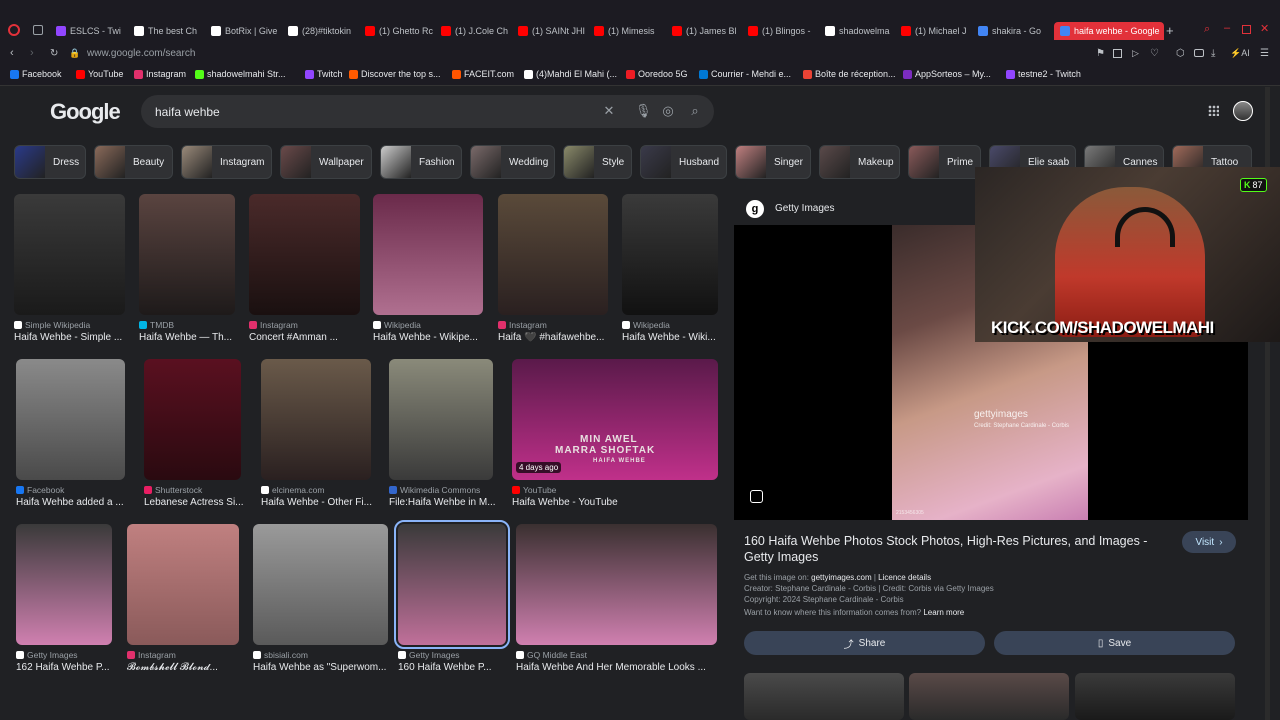  I want to click on search-input: haifa wehbe, so click(187, 112).